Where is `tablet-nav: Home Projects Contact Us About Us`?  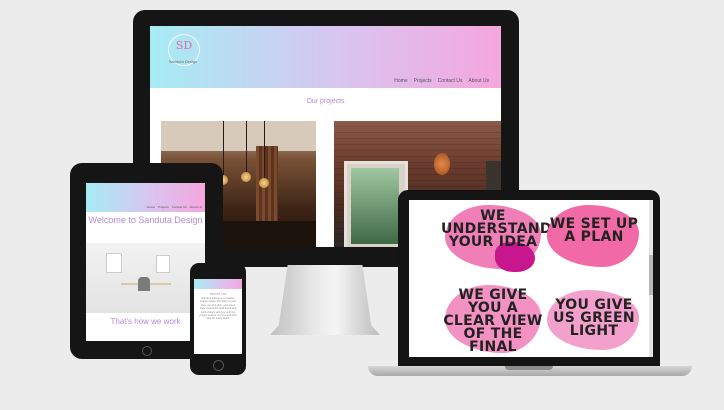
tablet-nav: Home Projects Contact Us About Us is located at coordinates (174, 207).